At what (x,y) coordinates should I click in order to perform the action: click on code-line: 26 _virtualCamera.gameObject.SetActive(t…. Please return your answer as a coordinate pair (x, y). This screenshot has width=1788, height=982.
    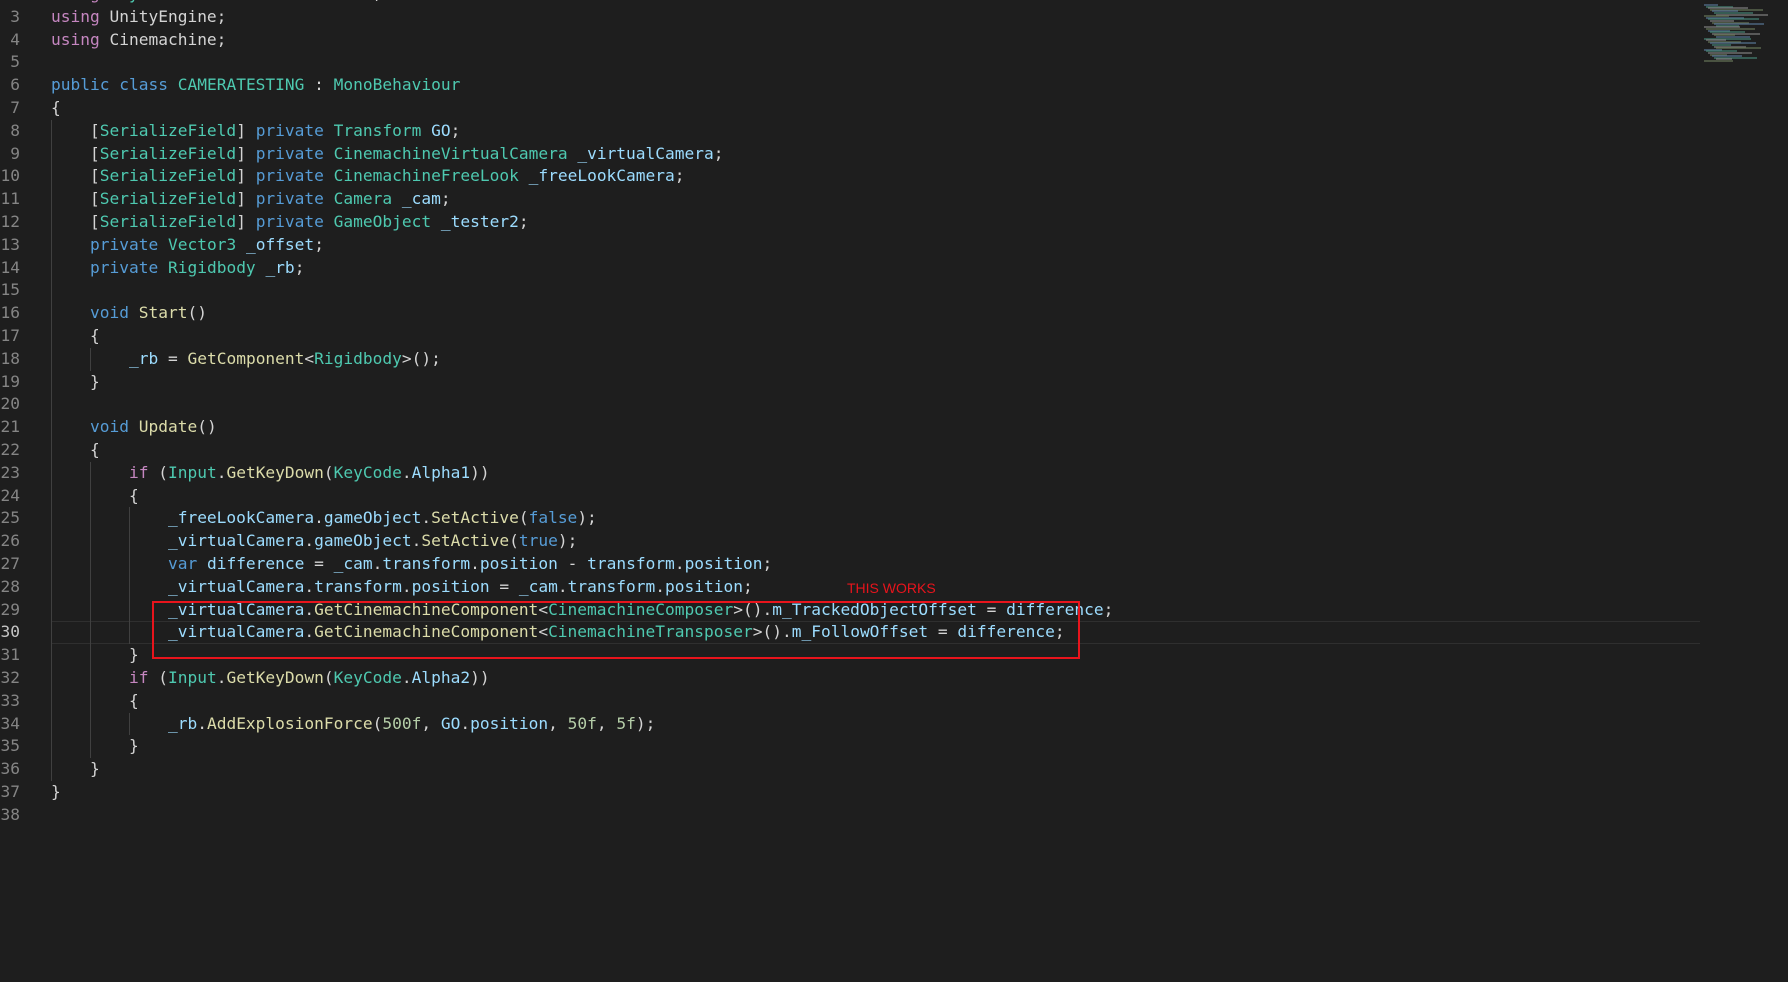
    Looking at the image, I should click on (850, 541).